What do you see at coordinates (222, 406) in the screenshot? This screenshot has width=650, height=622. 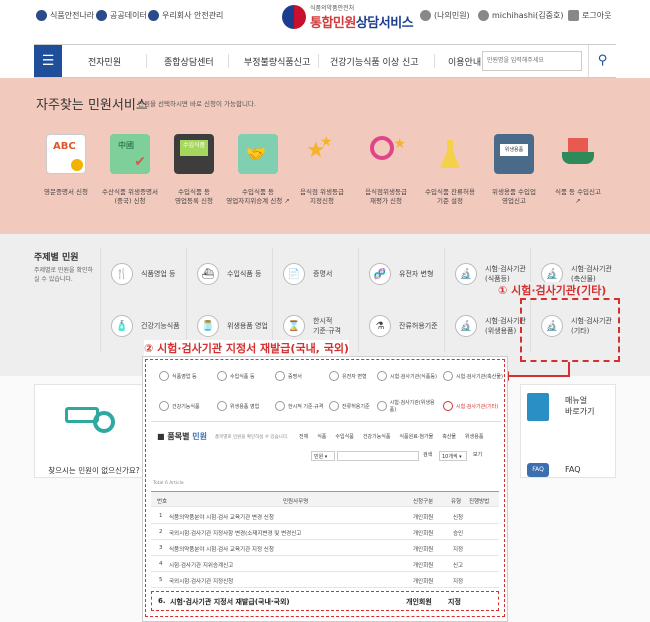 I see `jar-icon` at bounding box center [222, 406].